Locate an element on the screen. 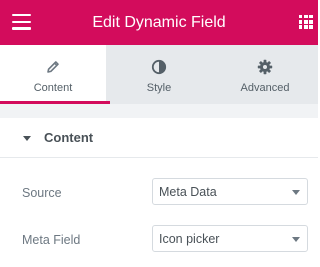 This screenshot has width=320, height=267. source-label: Source is located at coordinates (42, 193).